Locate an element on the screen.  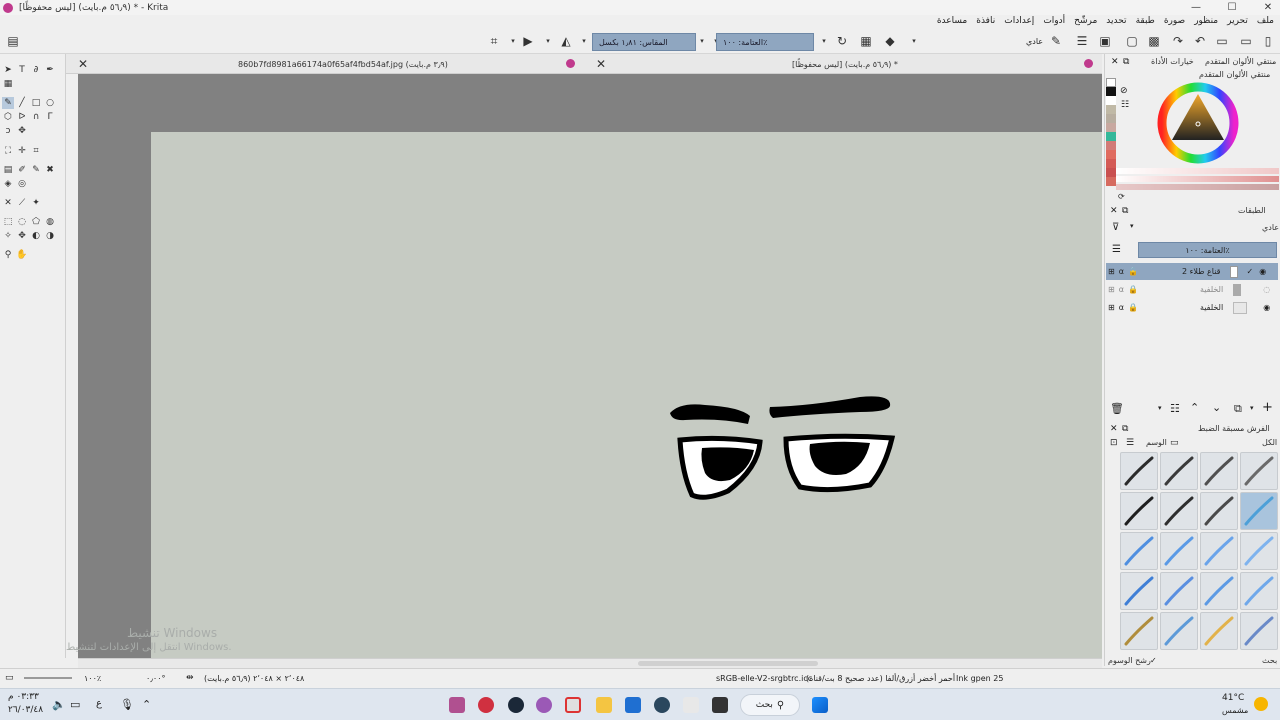
inherit-alpha-icon: ⊞ is located at coordinates (1111, 271).